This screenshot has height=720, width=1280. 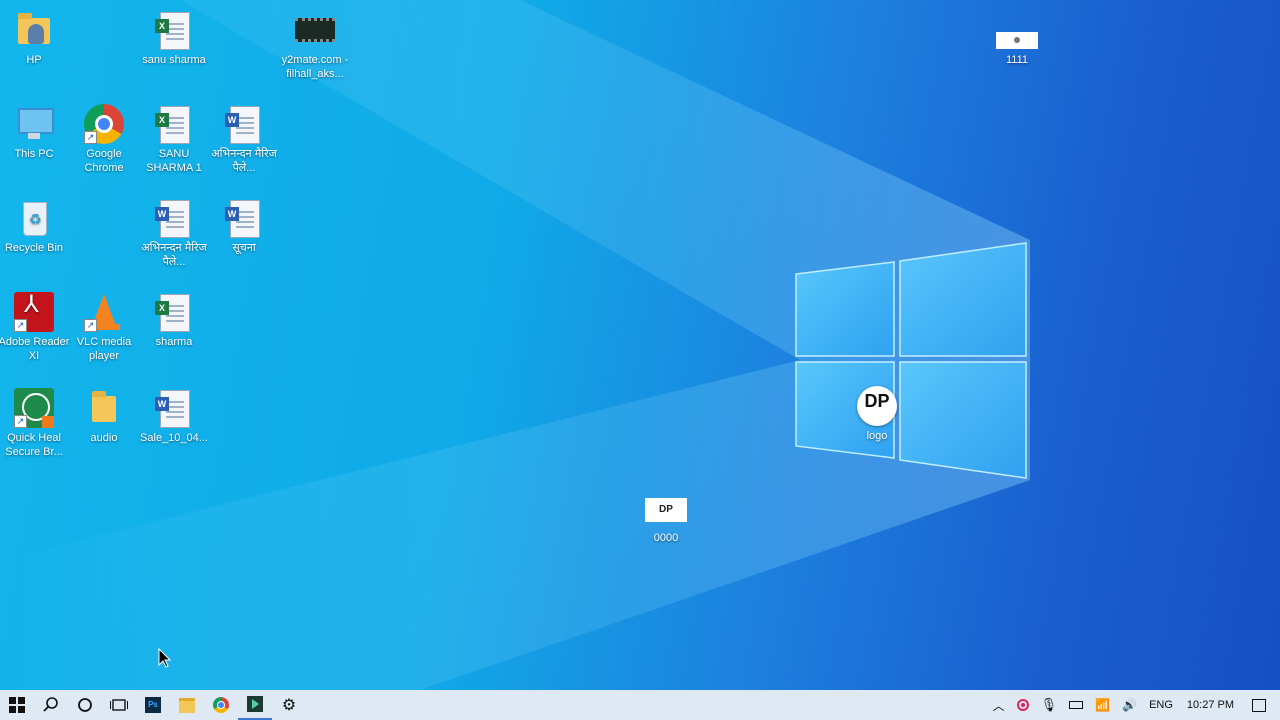 I want to click on volume-icon: 🔊, so click(x=1129, y=705).